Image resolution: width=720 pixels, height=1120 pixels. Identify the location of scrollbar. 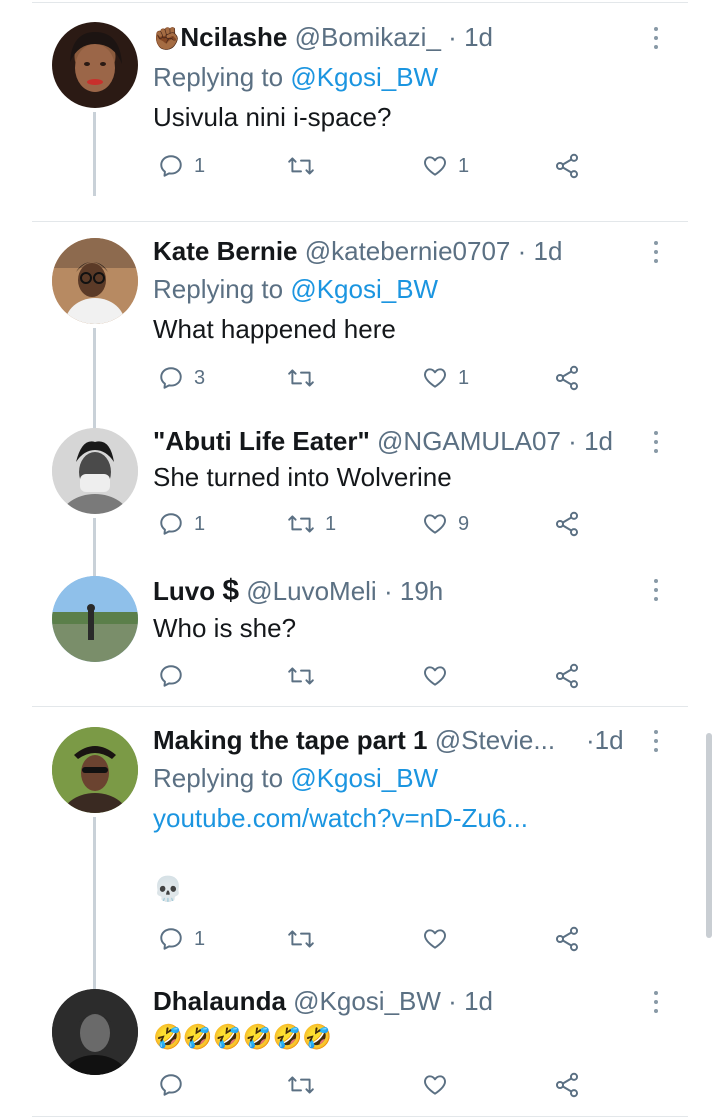
(709, 835).